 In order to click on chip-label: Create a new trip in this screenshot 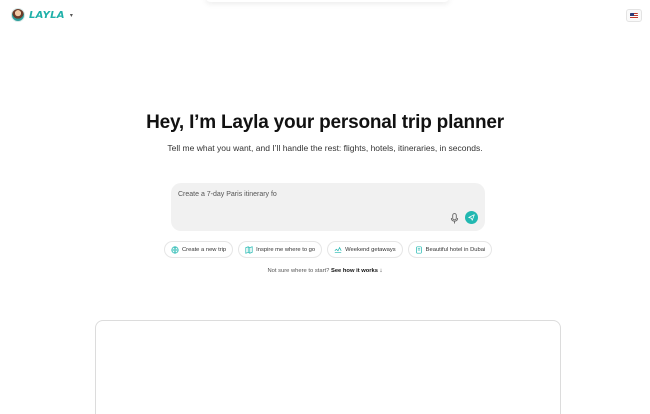, I will do `click(204, 249)`.